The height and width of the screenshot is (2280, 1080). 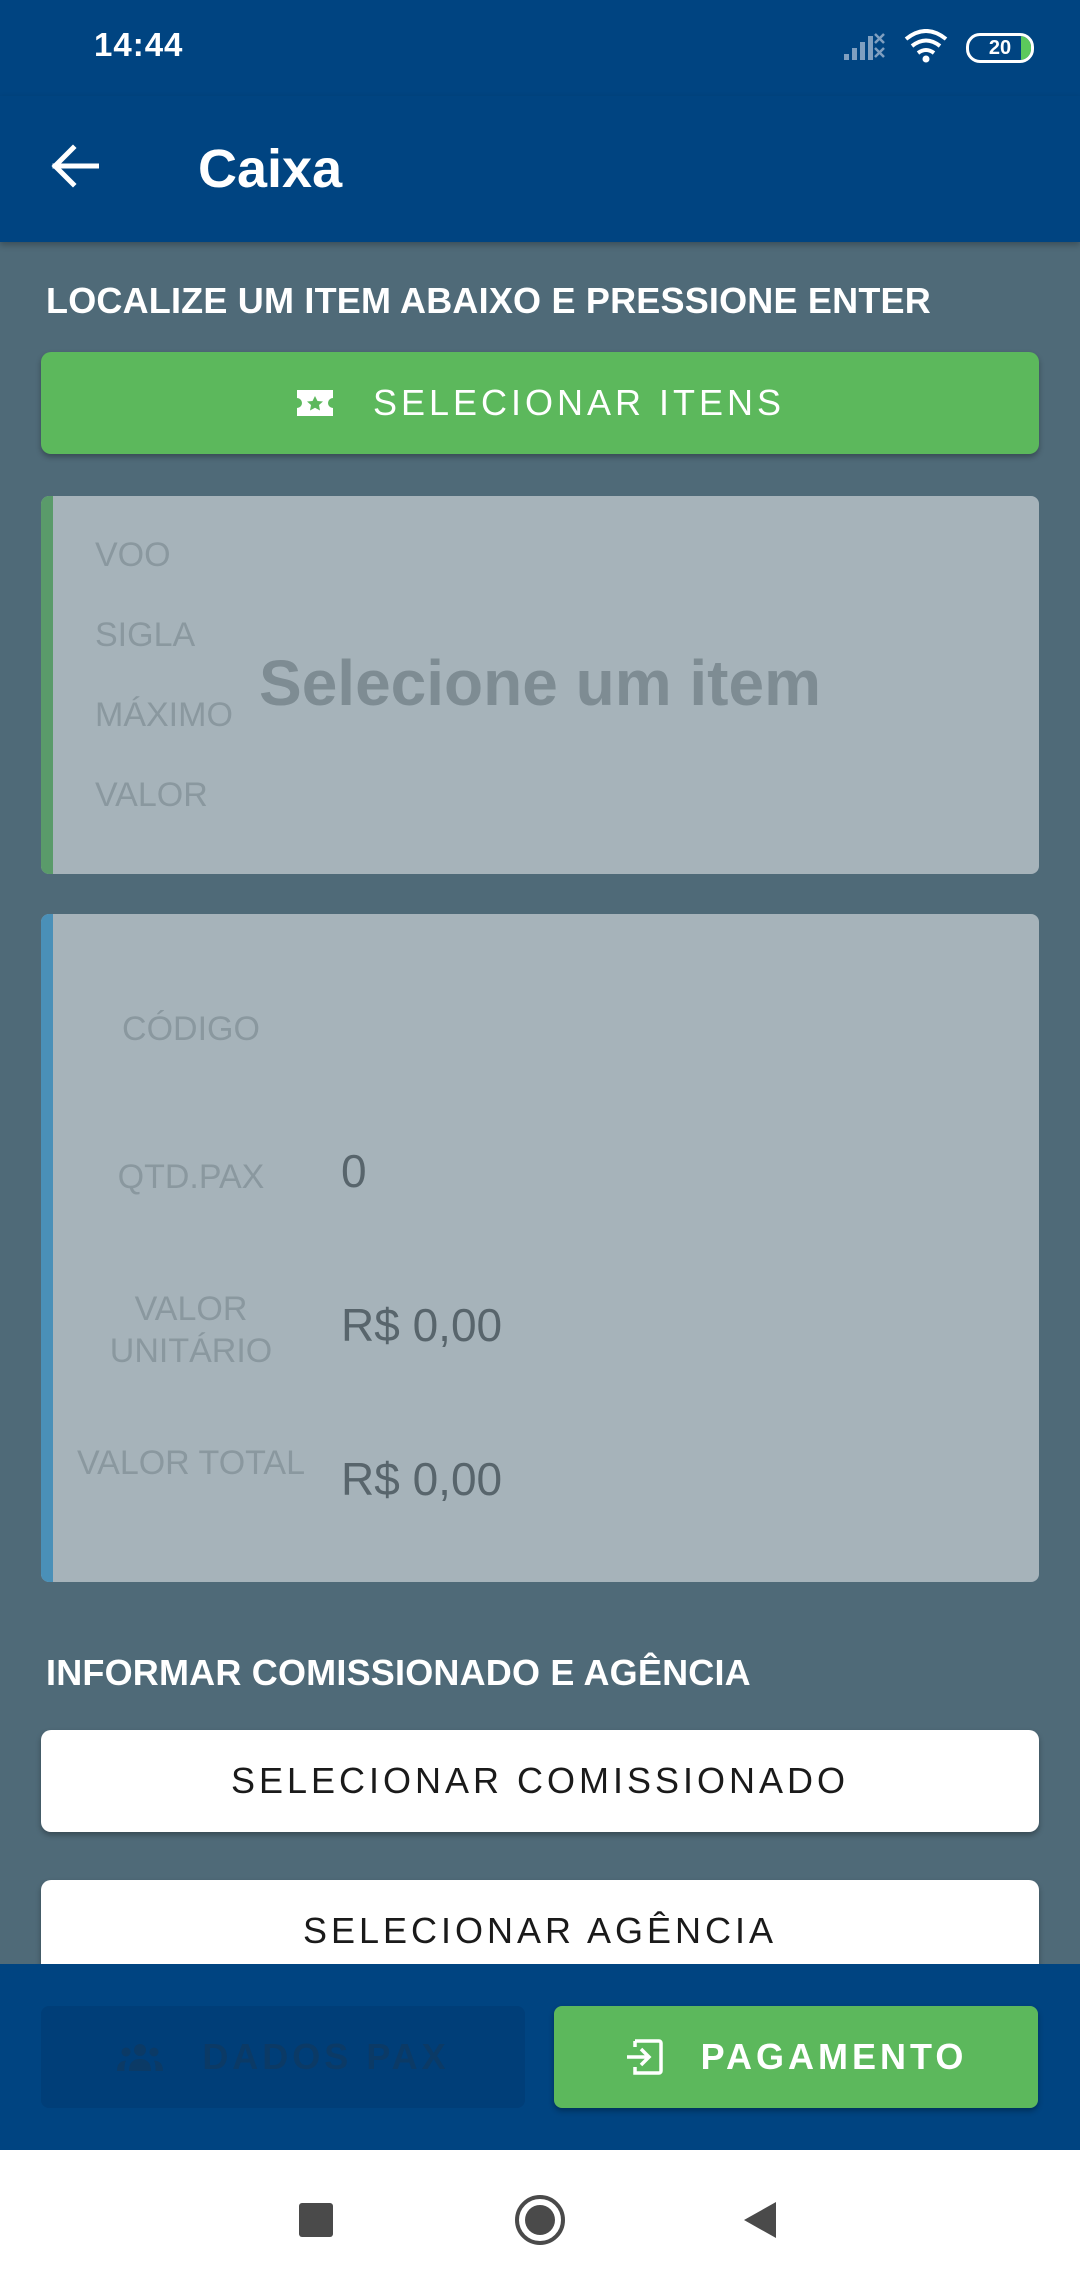 What do you see at coordinates (422, 1479) in the screenshot?
I see `total-value: R$ 0,00` at bounding box center [422, 1479].